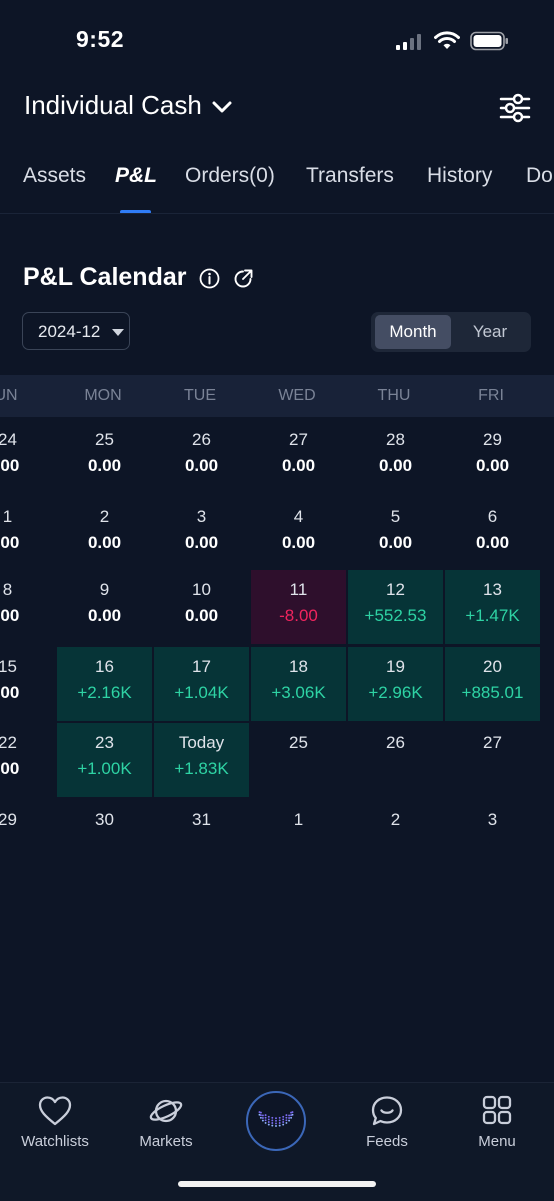  I want to click on calendar-day-cell: 25 0.00, so click(104, 457).